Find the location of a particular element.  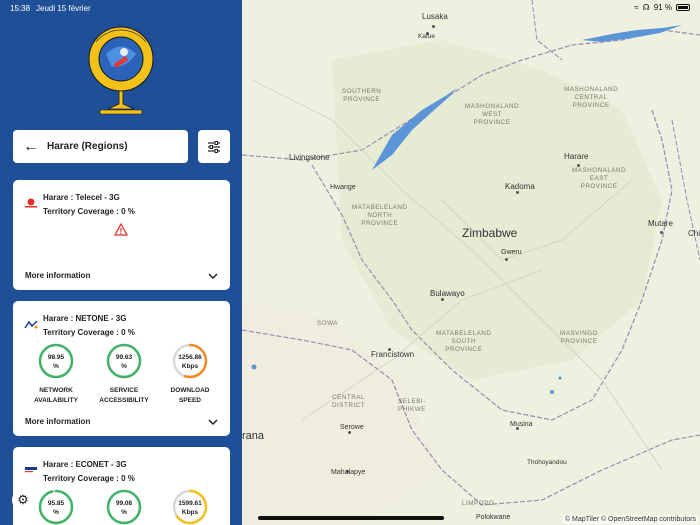

province-label: SOUTHERN PROVINCE is located at coordinates (362, 95).